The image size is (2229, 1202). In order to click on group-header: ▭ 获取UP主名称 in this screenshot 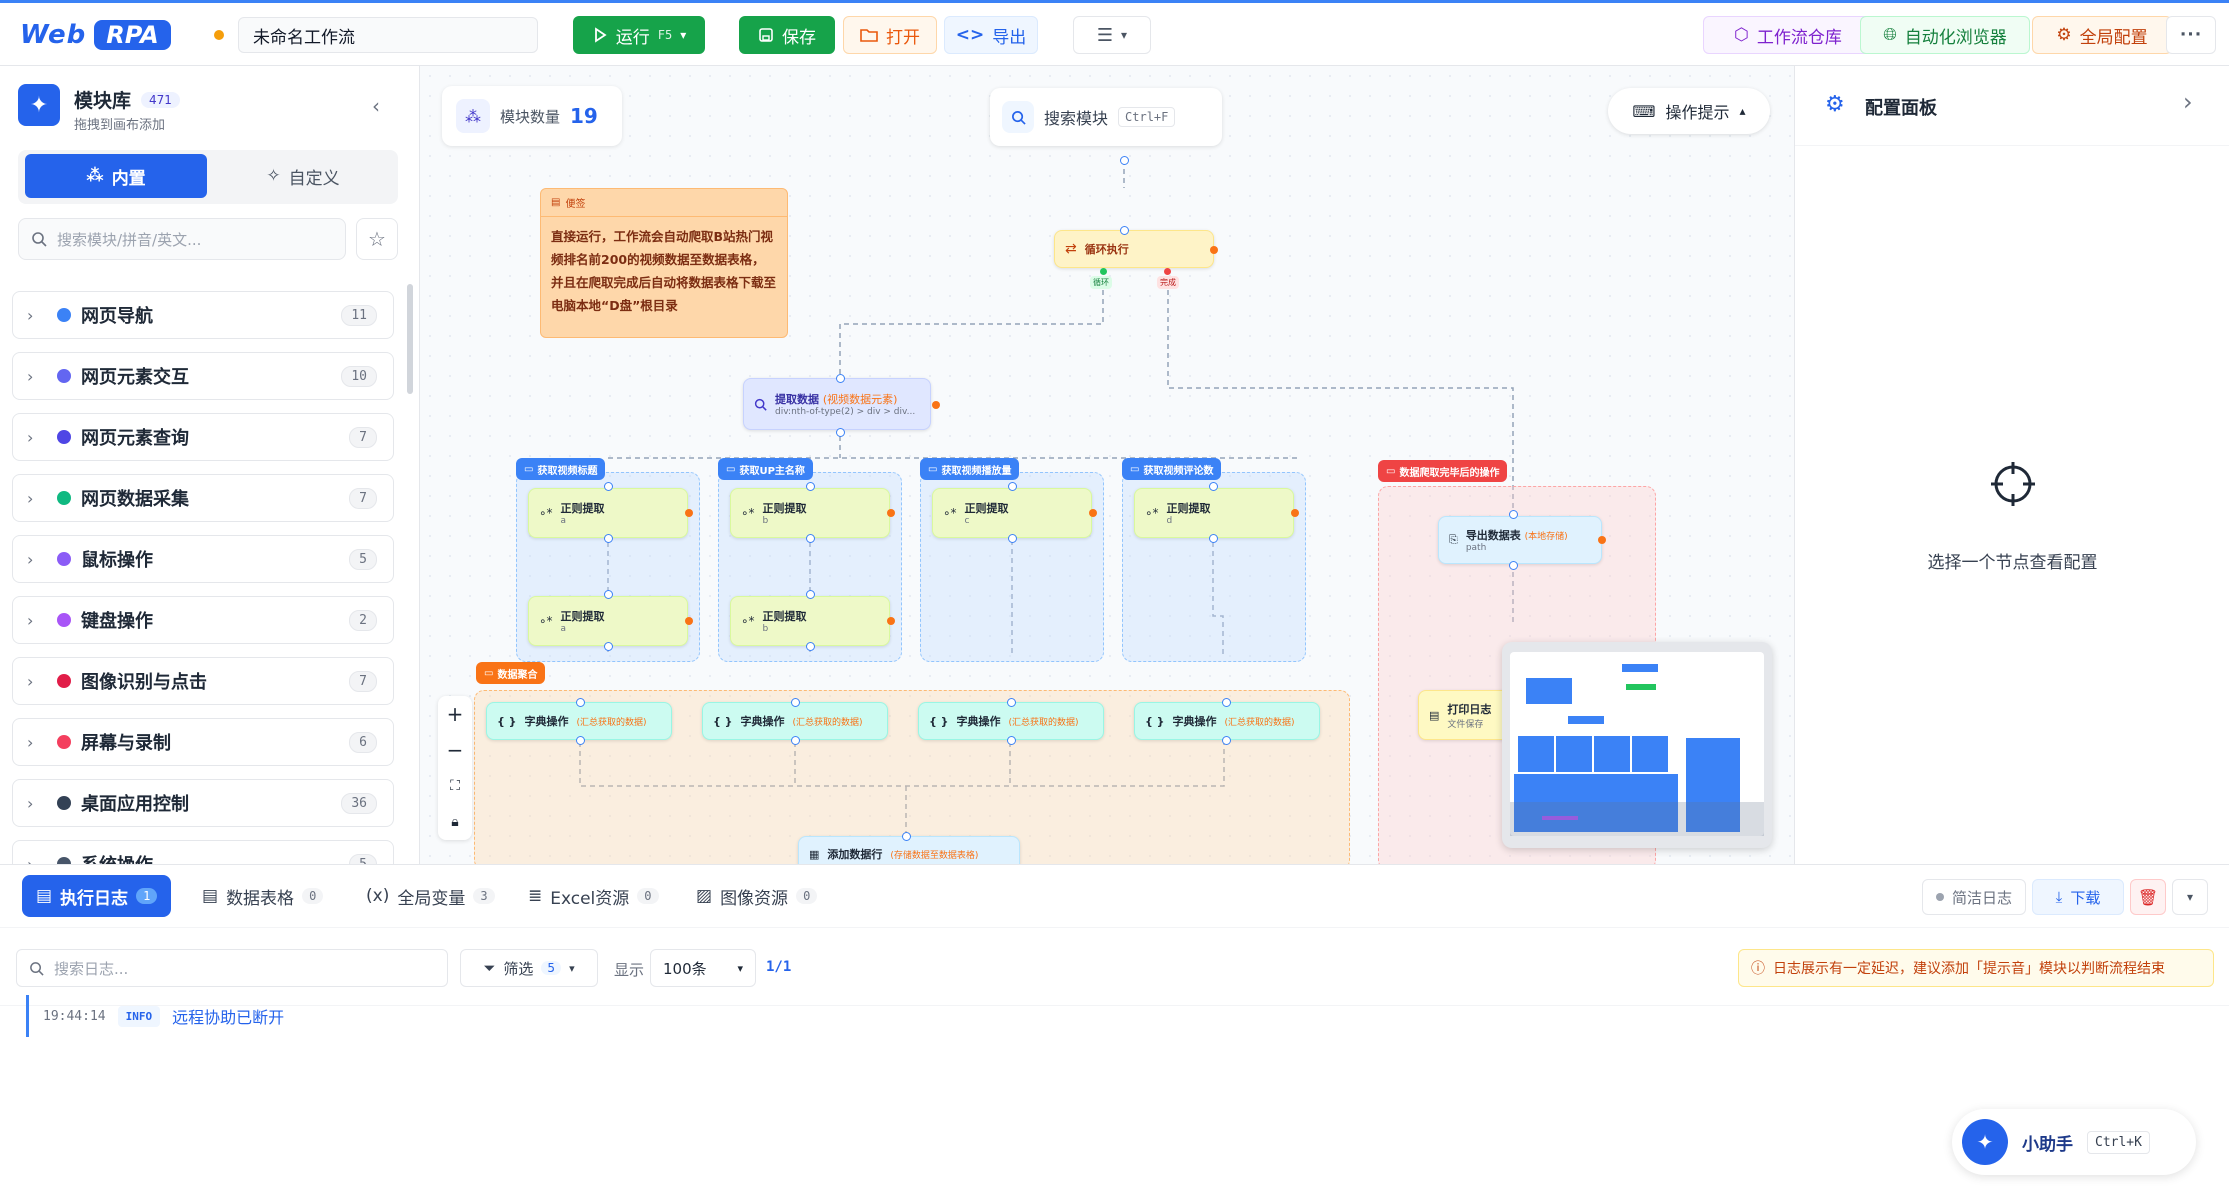, I will do `click(765, 469)`.